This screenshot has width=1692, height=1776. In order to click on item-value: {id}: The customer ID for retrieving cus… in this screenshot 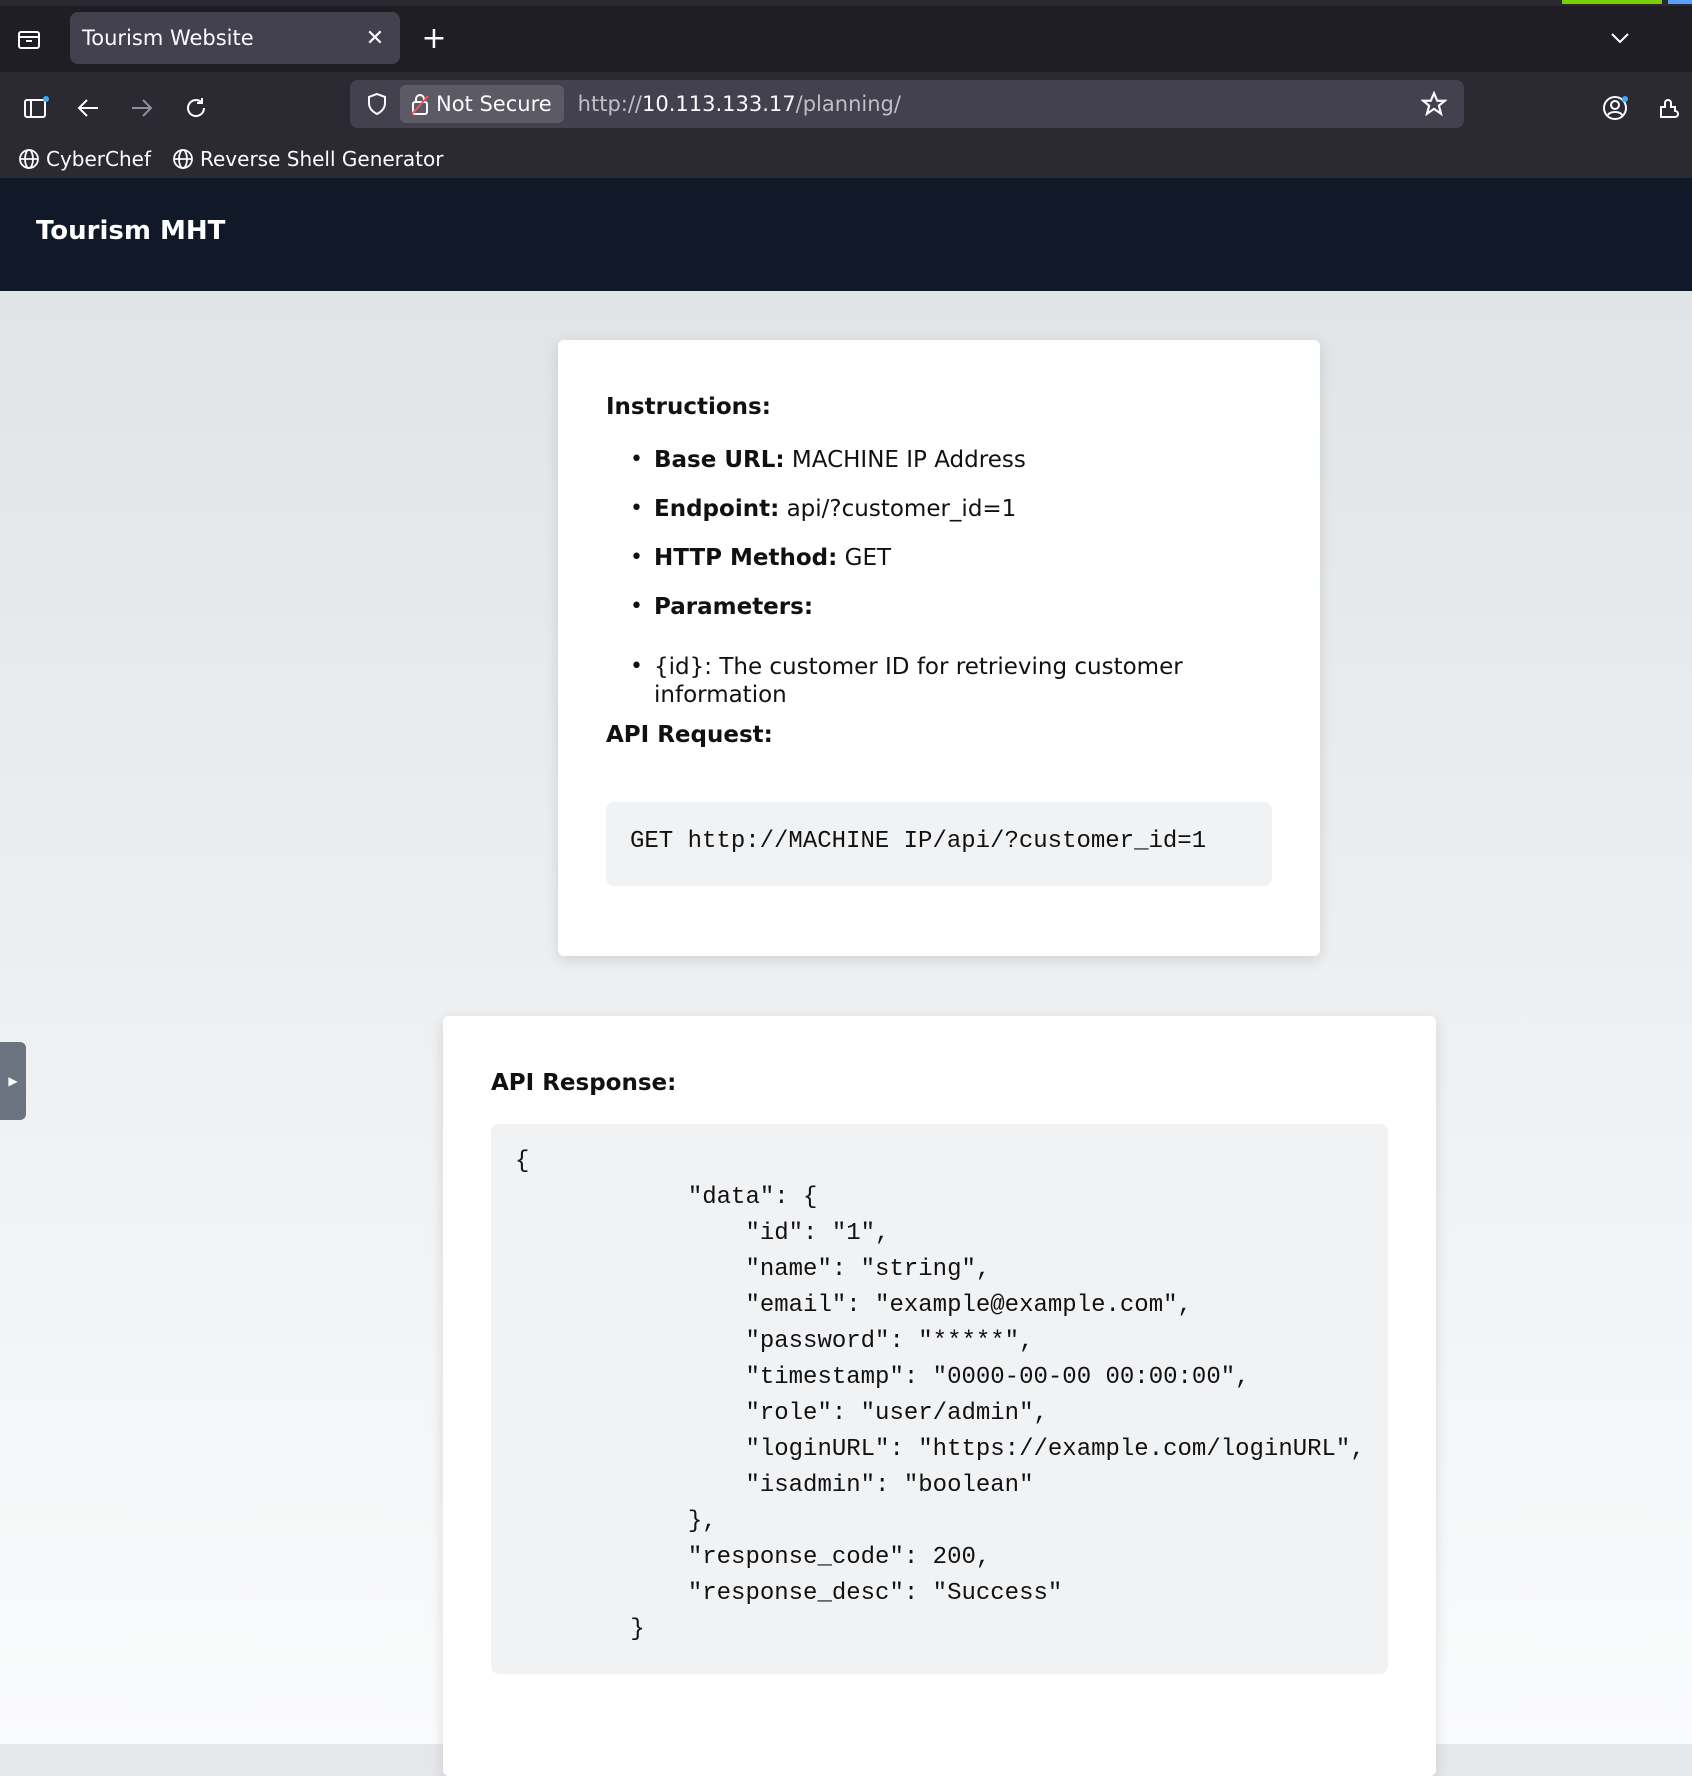, I will do `click(918, 681)`.